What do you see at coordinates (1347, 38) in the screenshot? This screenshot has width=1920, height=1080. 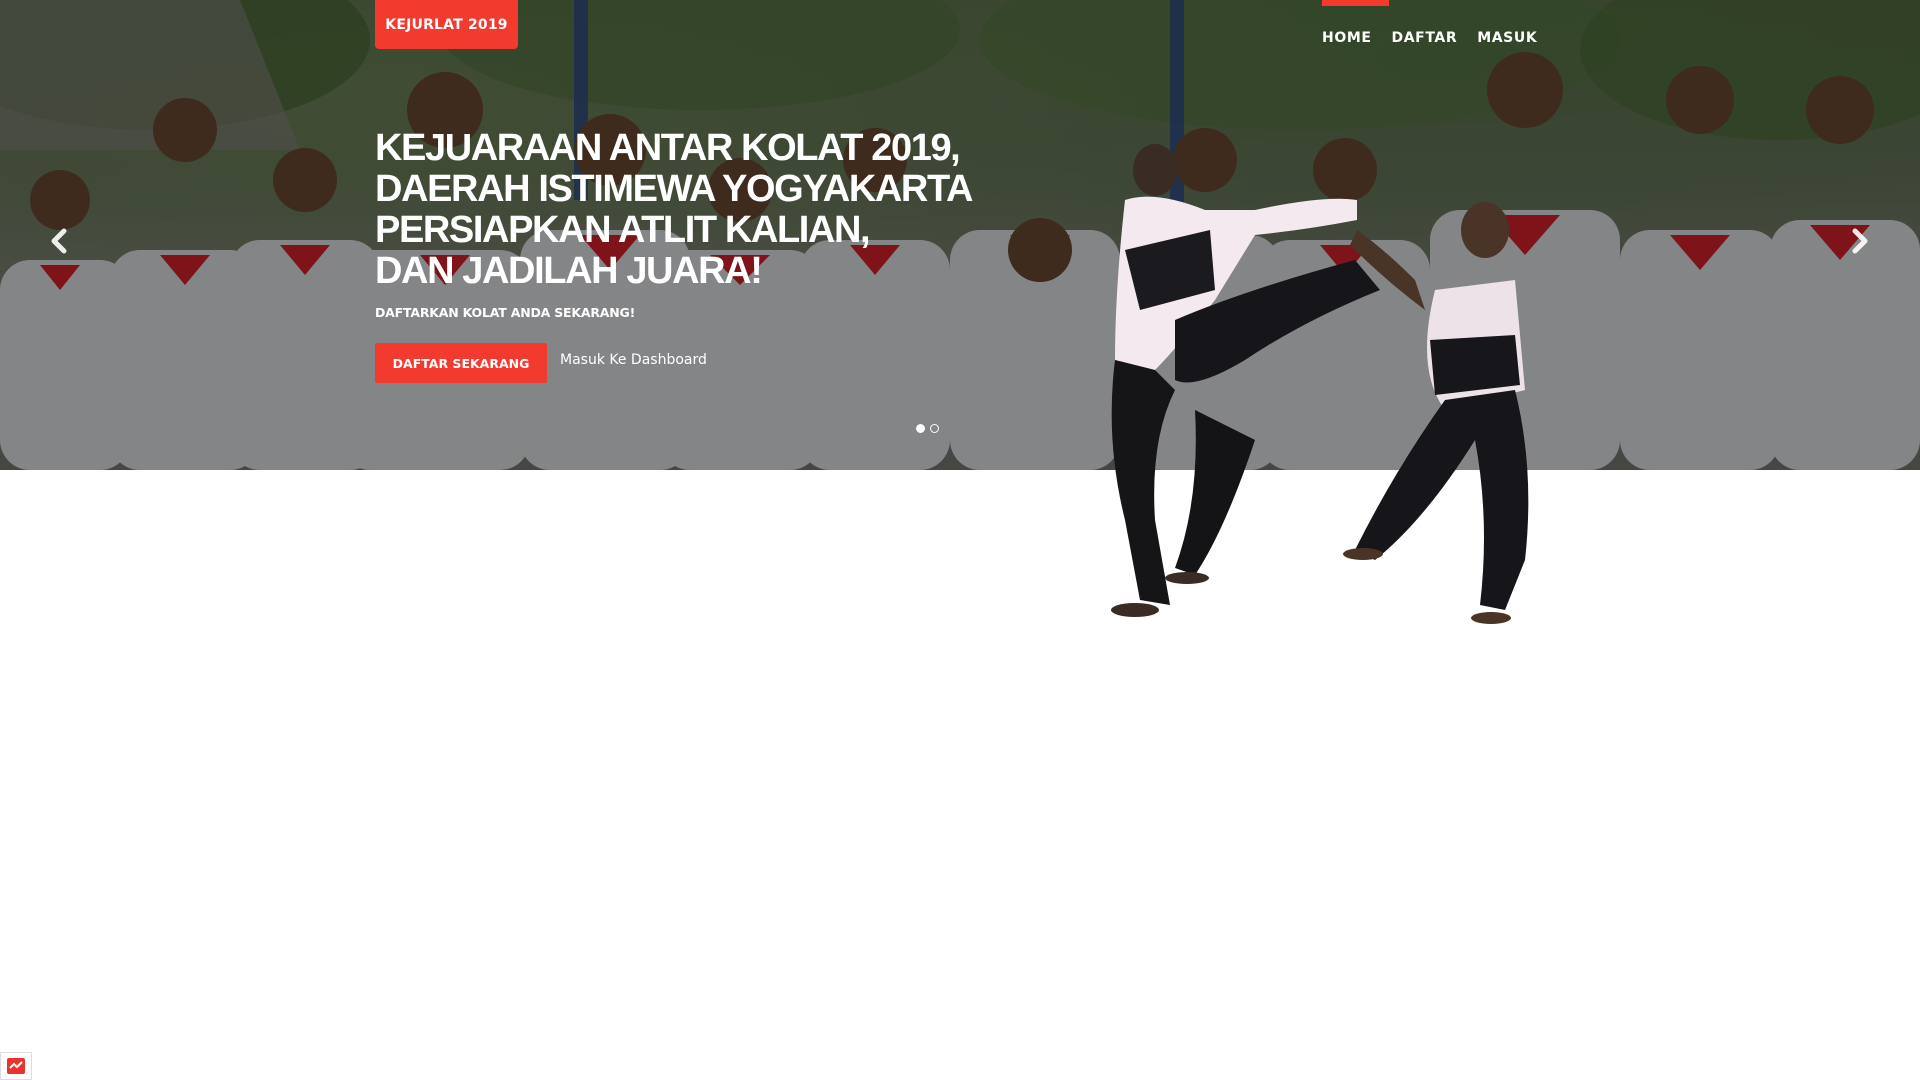 I see `nav-item-home: HOME` at bounding box center [1347, 38].